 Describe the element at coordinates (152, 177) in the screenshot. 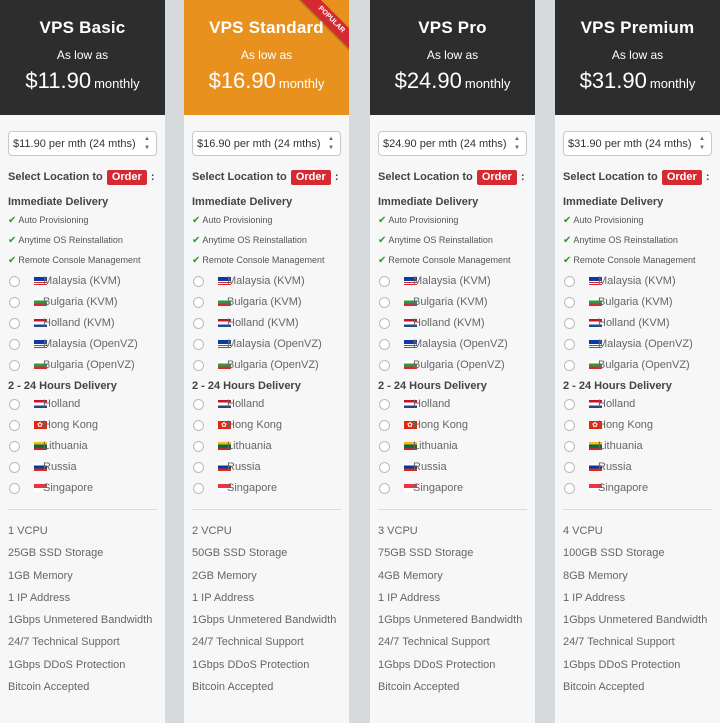

I see `colon: :` at that location.